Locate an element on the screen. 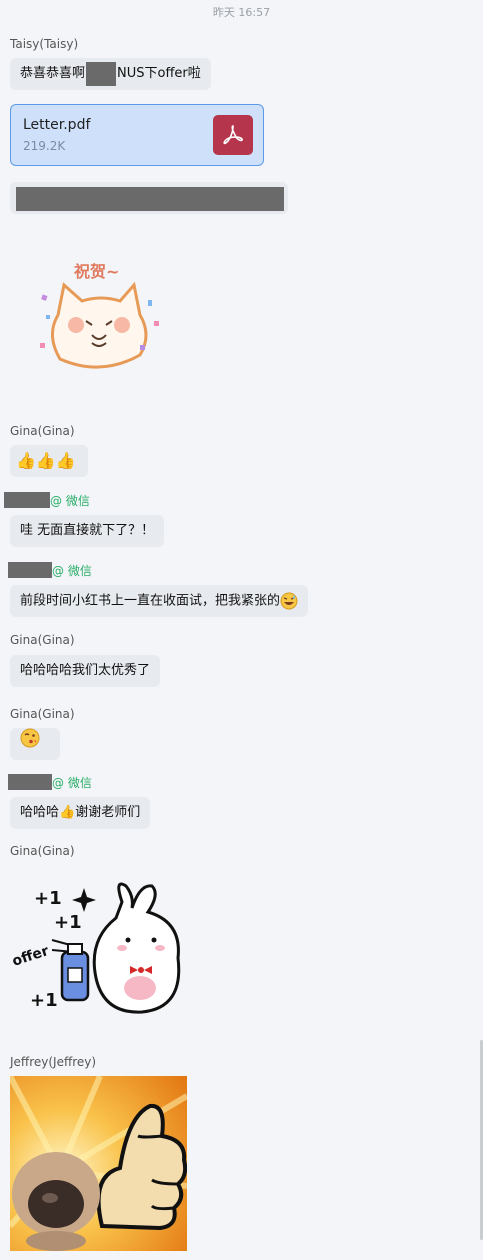 Image resolution: width=483 pixels, height=1260 pixels. file-attachment: Letter.pdf 219.2K is located at coordinates (137, 135).